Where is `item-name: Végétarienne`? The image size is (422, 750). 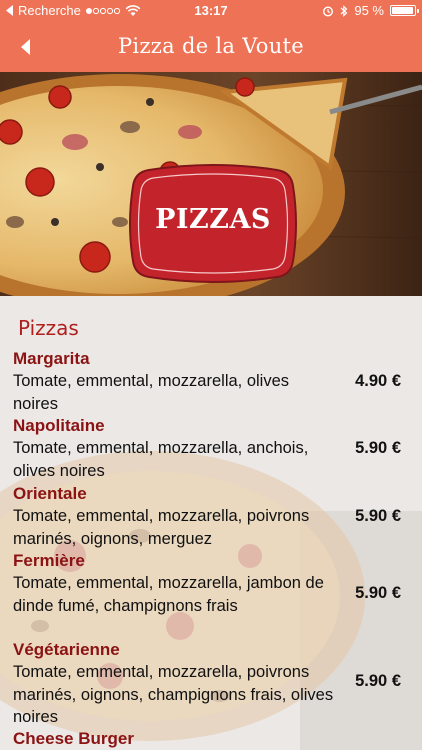
item-name: Végétarienne is located at coordinates (66, 649).